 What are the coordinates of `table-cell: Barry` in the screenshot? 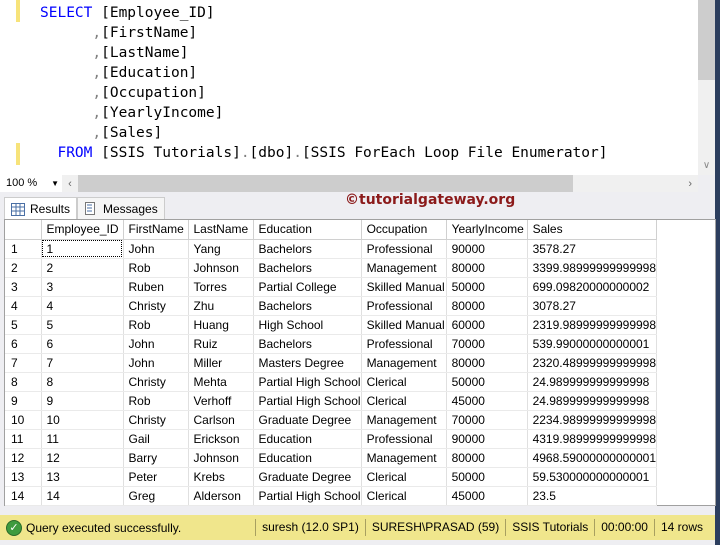 It's located at (156, 458).